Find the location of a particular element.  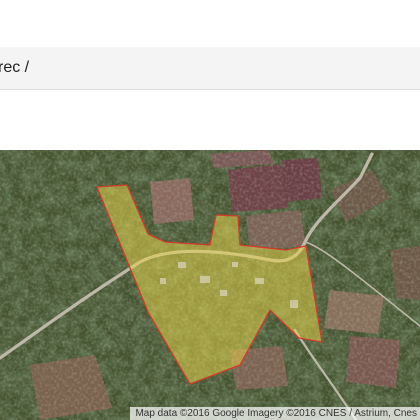

breadcrumb: rec / is located at coordinates (210, 68).